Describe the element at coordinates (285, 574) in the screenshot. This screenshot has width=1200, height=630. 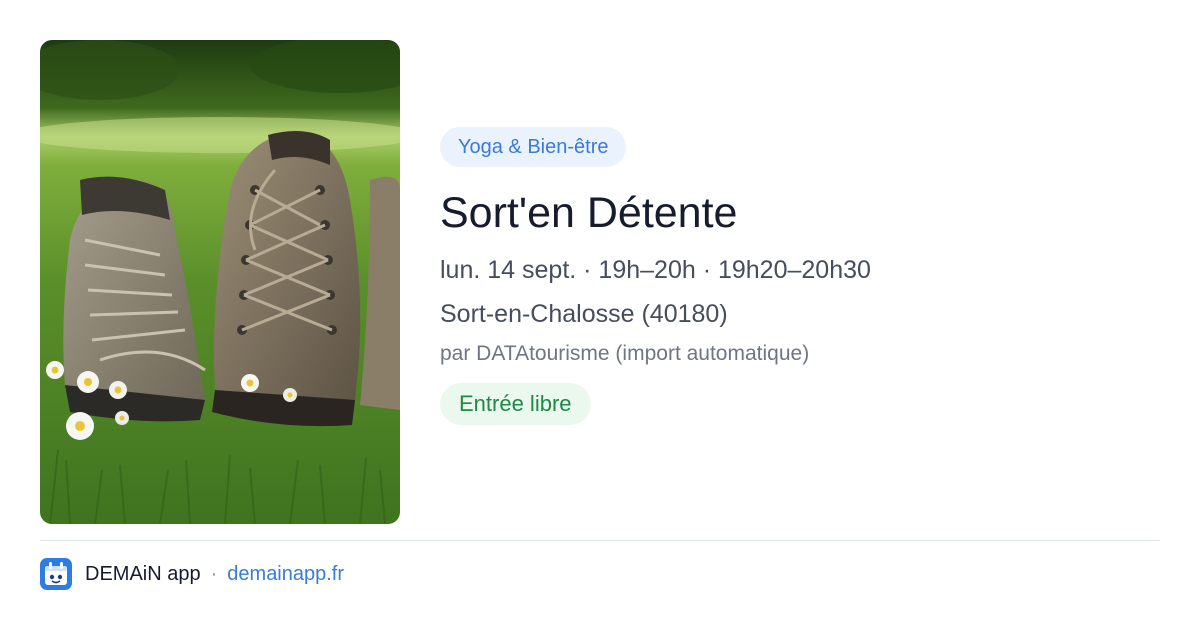
I see `app-website-link: demainapp.fr` at that location.